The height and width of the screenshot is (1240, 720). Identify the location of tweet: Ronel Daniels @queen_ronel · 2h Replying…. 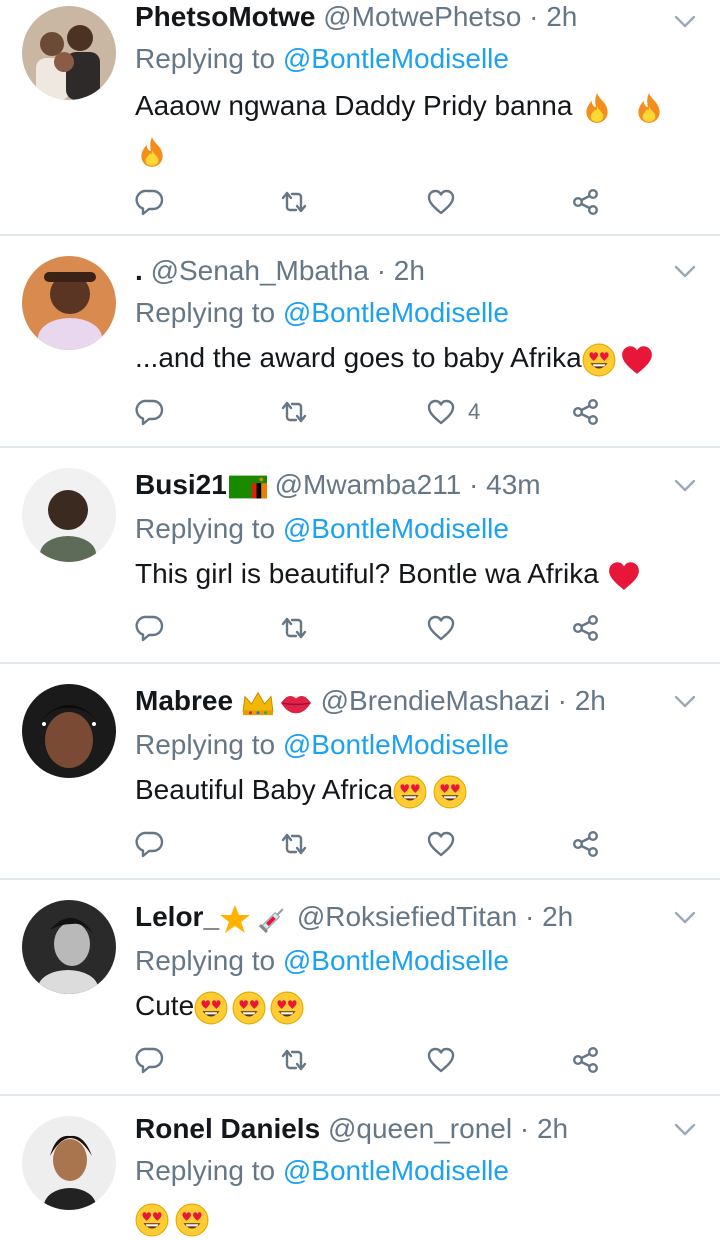
(360, 1162).